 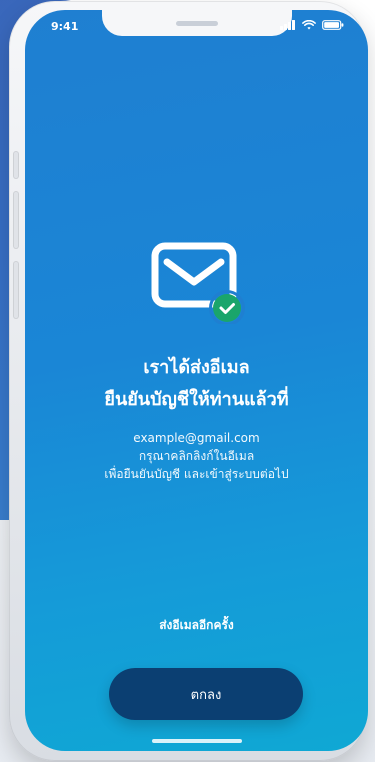 I want to click on ok-button: ตกลง, so click(x=206, y=694).